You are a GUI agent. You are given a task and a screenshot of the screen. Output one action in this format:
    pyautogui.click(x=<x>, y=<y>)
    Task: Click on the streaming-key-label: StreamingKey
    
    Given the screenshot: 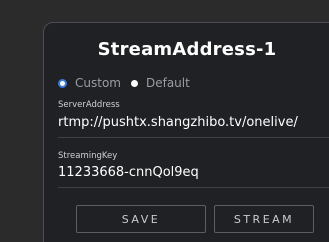 What is the action you would take?
    pyautogui.click(x=88, y=156)
    